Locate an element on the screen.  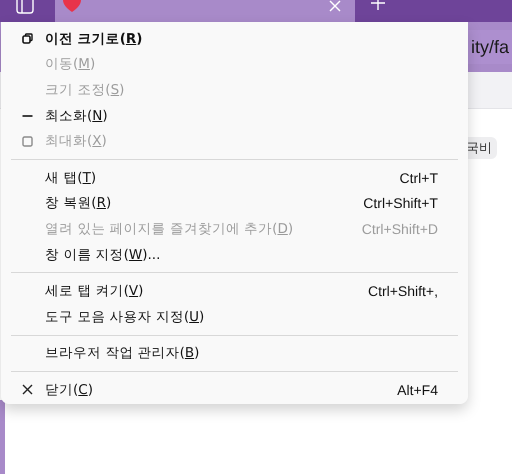
menu-item: 창 복원(R) Ctrl+Shift+T is located at coordinates (234, 203).